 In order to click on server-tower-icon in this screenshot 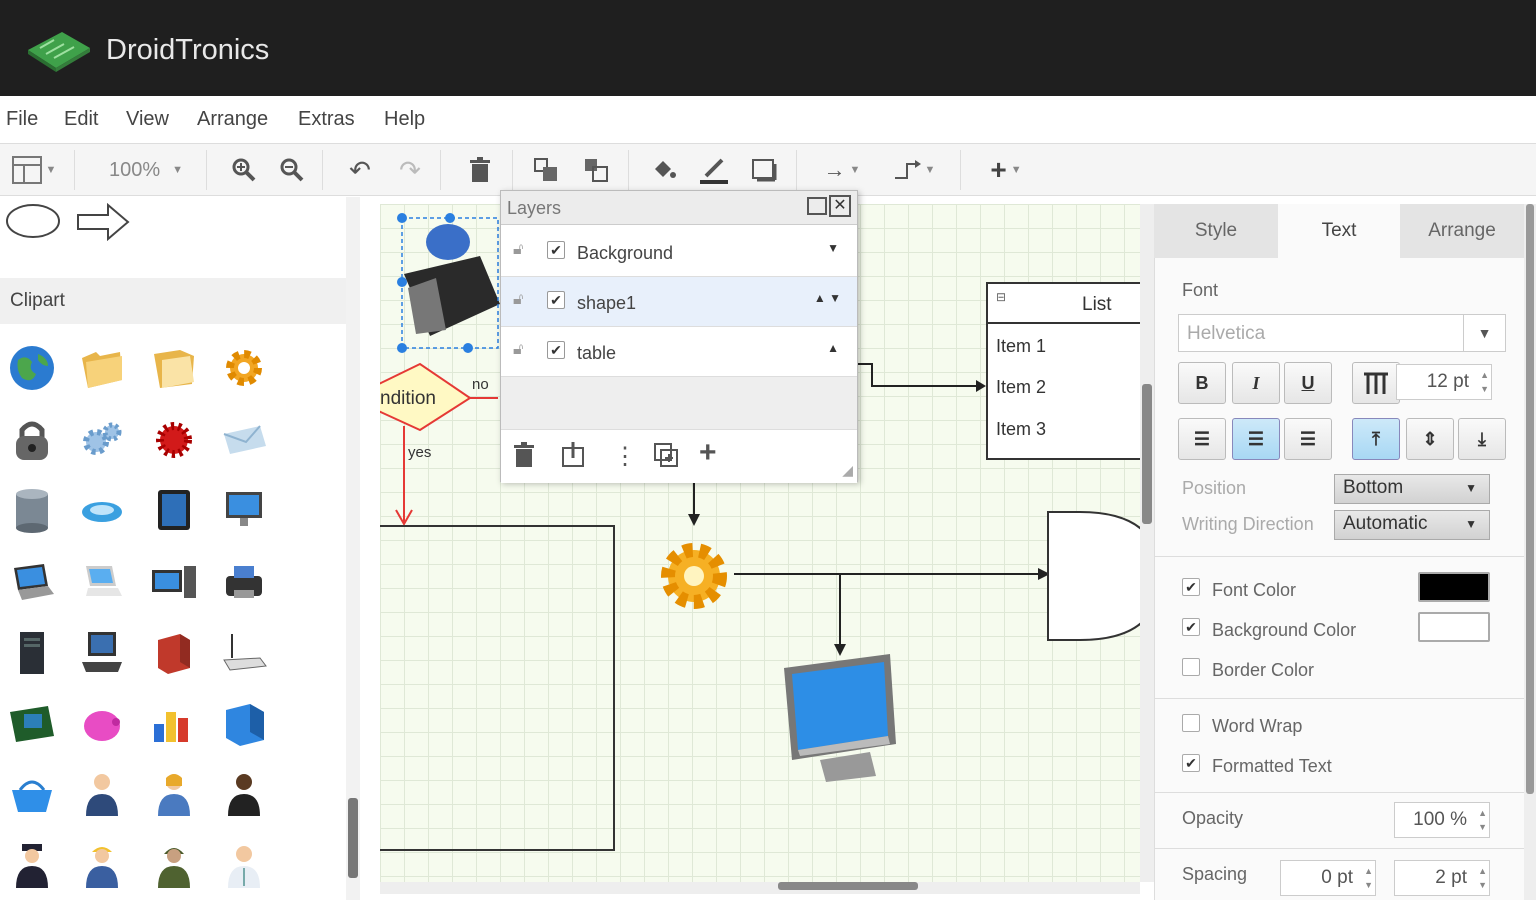, I will do `click(32, 652)`.